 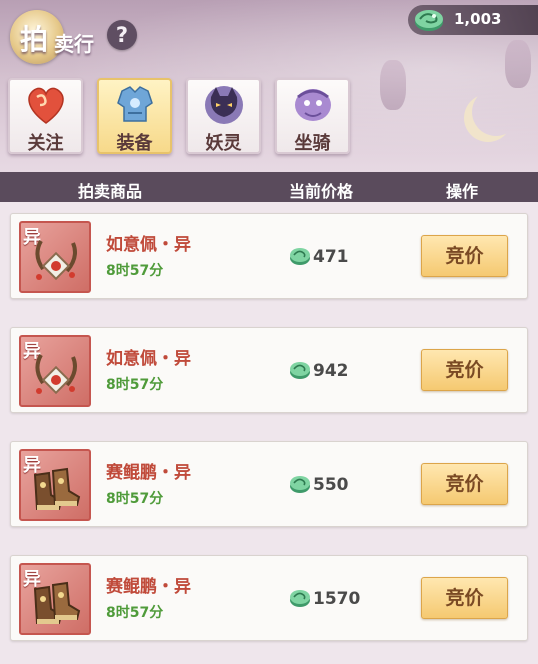 I want to click on column-item: 拍卖商品, so click(x=110, y=191).